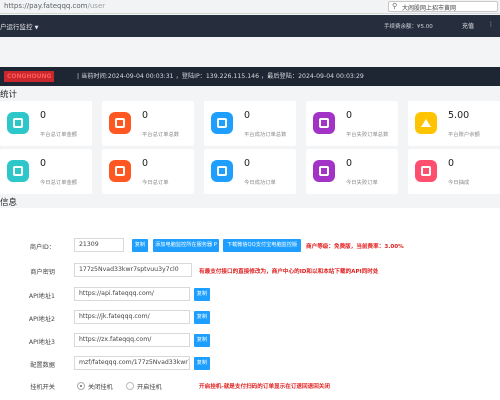  Describe the element at coordinates (96, 6) in the screenshot. I see `url-path: /user` at that location.